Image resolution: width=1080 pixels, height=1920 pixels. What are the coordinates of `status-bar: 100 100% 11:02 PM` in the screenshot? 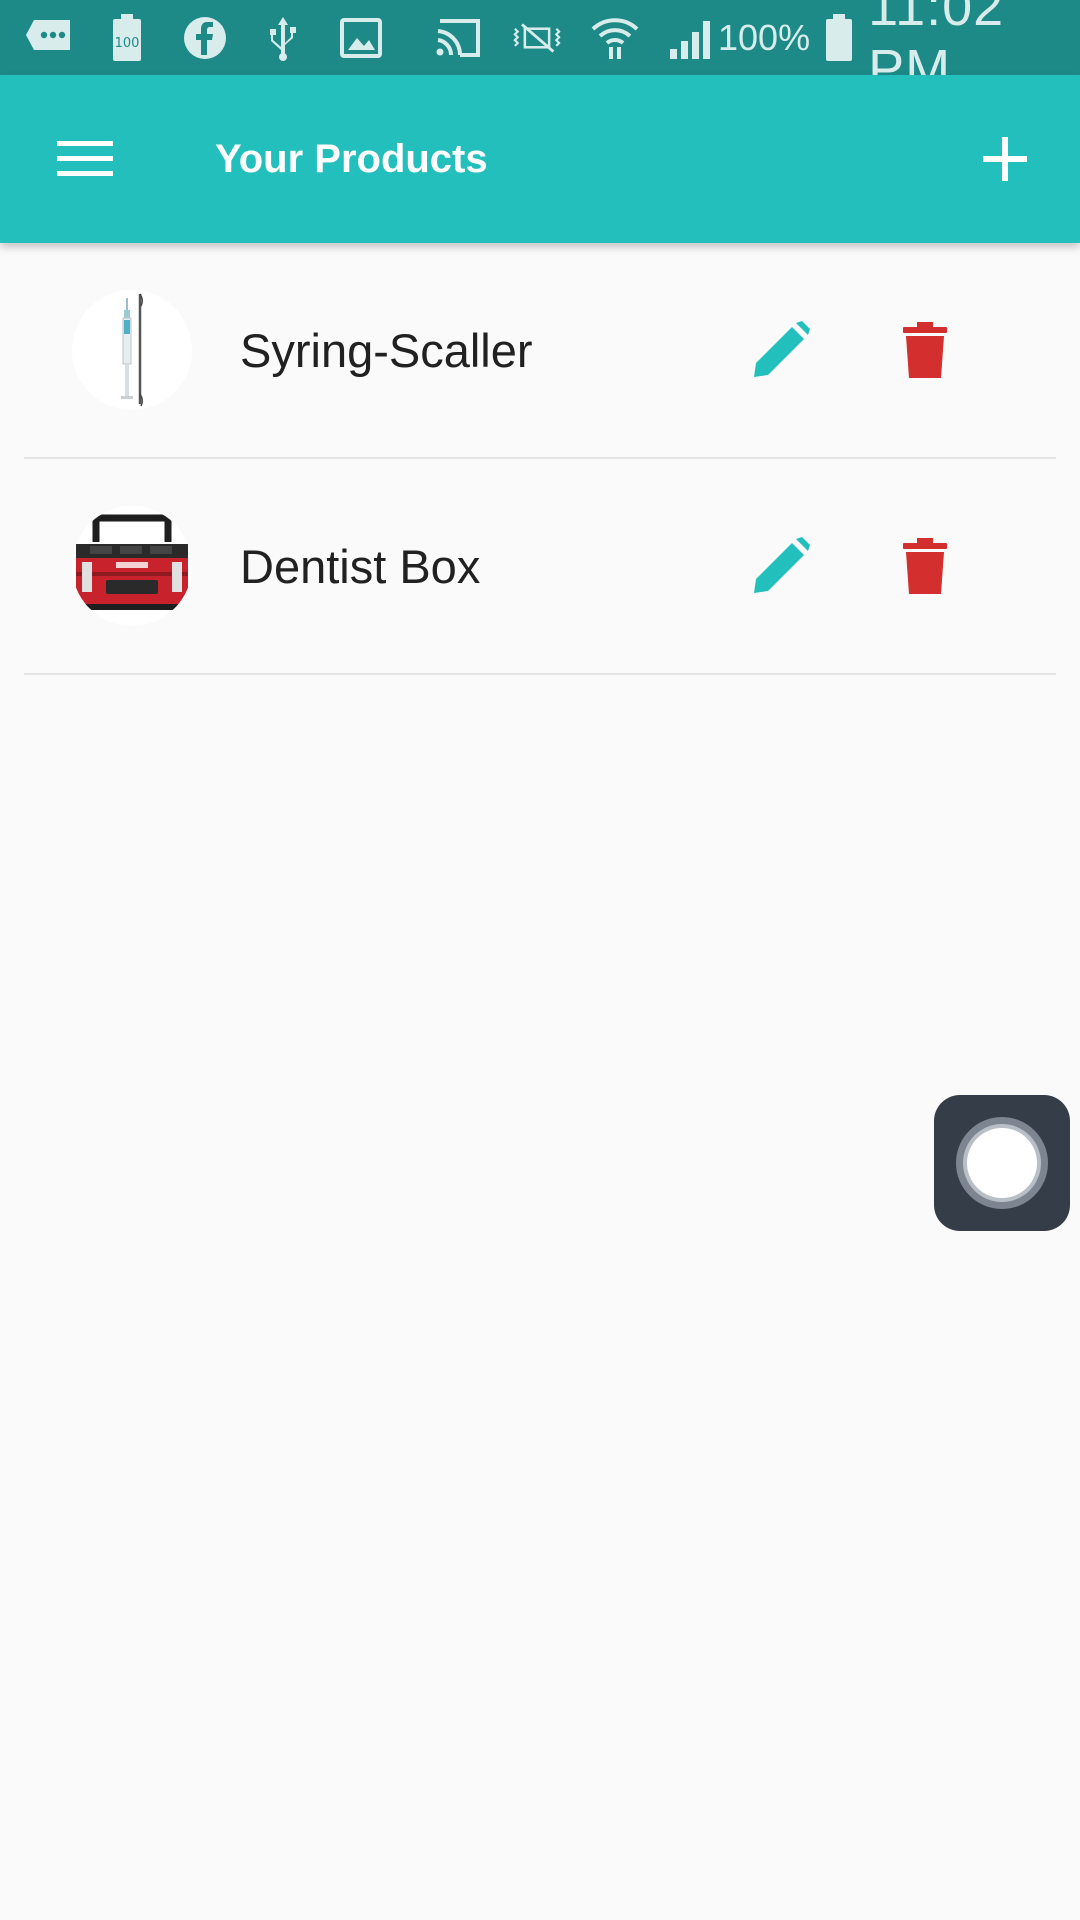 It's located at (540, 49).